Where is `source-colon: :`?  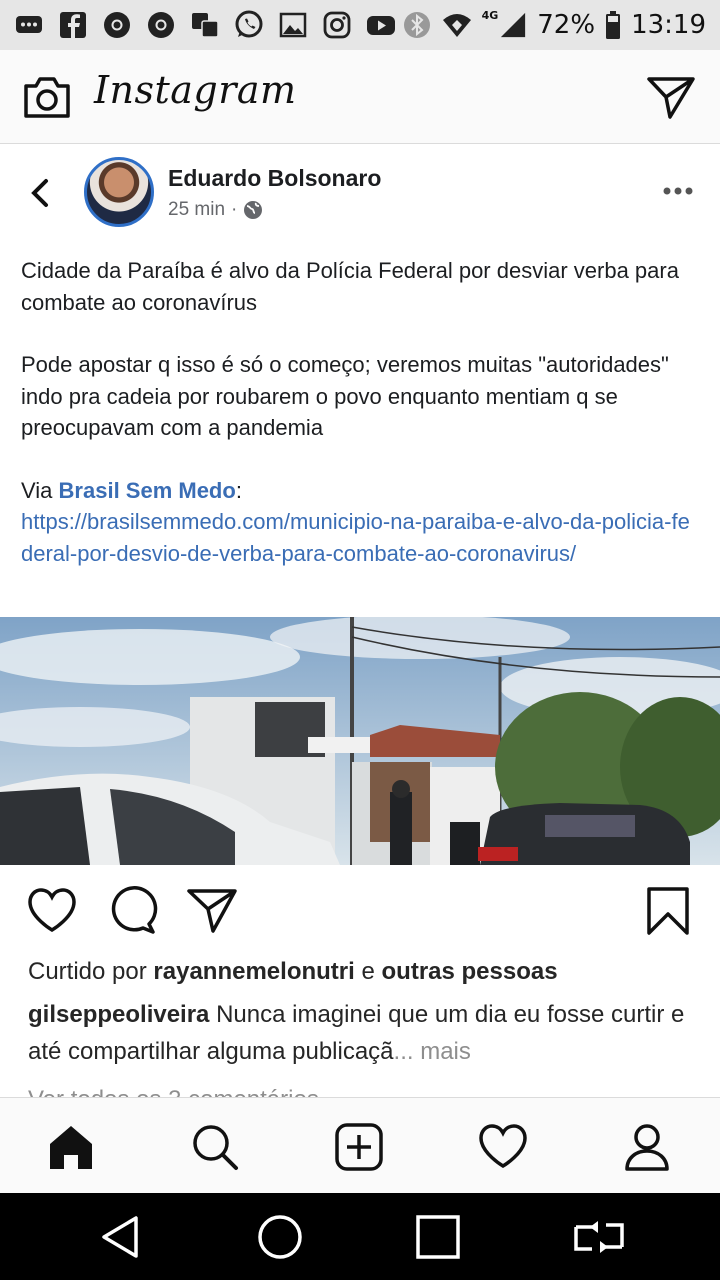
source-colon: : is located at coordinates (238, 490).